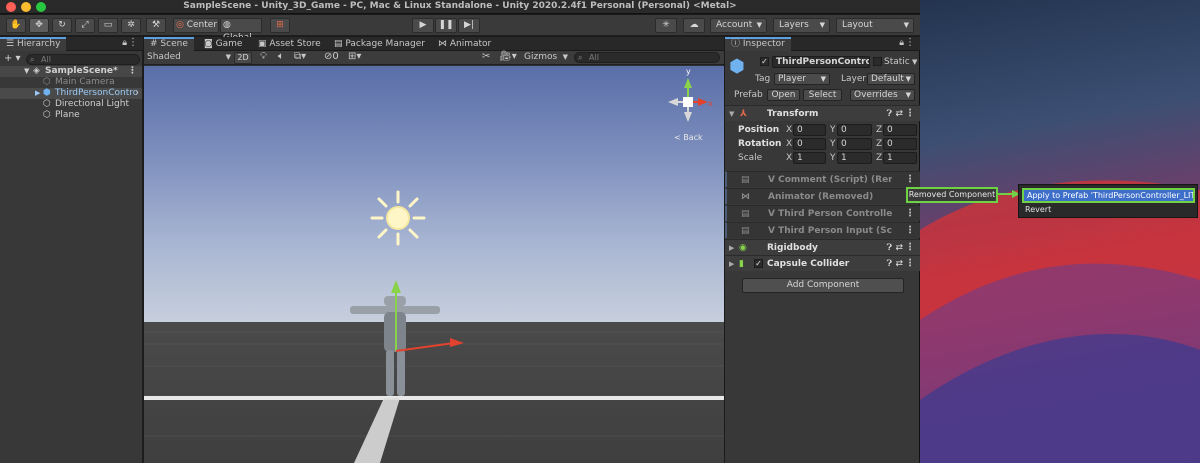 The width and height of the screenshot is (1200, 463). I want to click on scene-root-row: ▼ ◈ SampleScene* ⋮, so click(71, 71).